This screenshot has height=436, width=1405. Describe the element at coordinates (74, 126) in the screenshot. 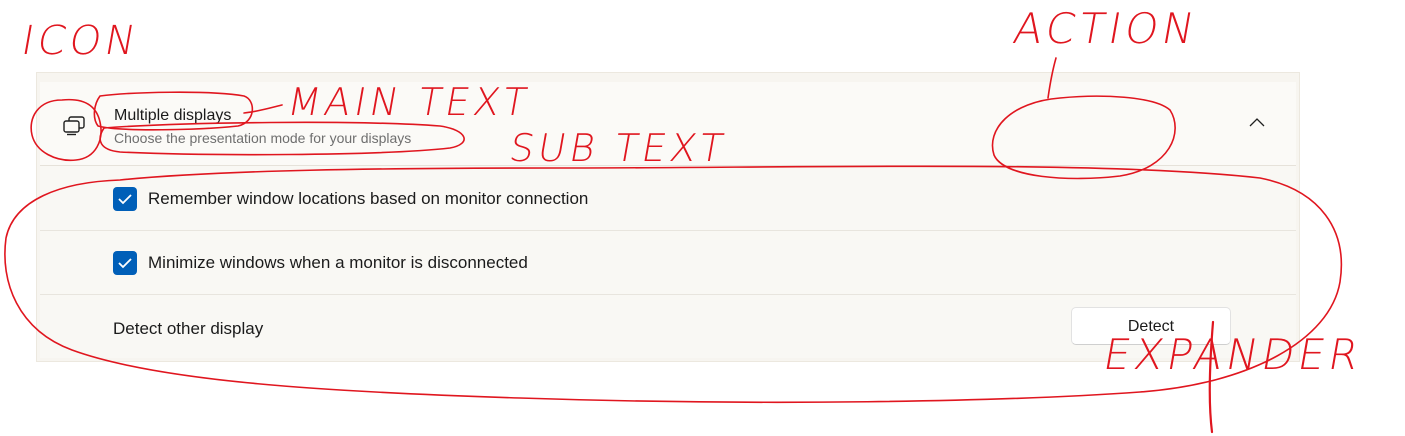

I see `multiple-displays-icon` at that location.